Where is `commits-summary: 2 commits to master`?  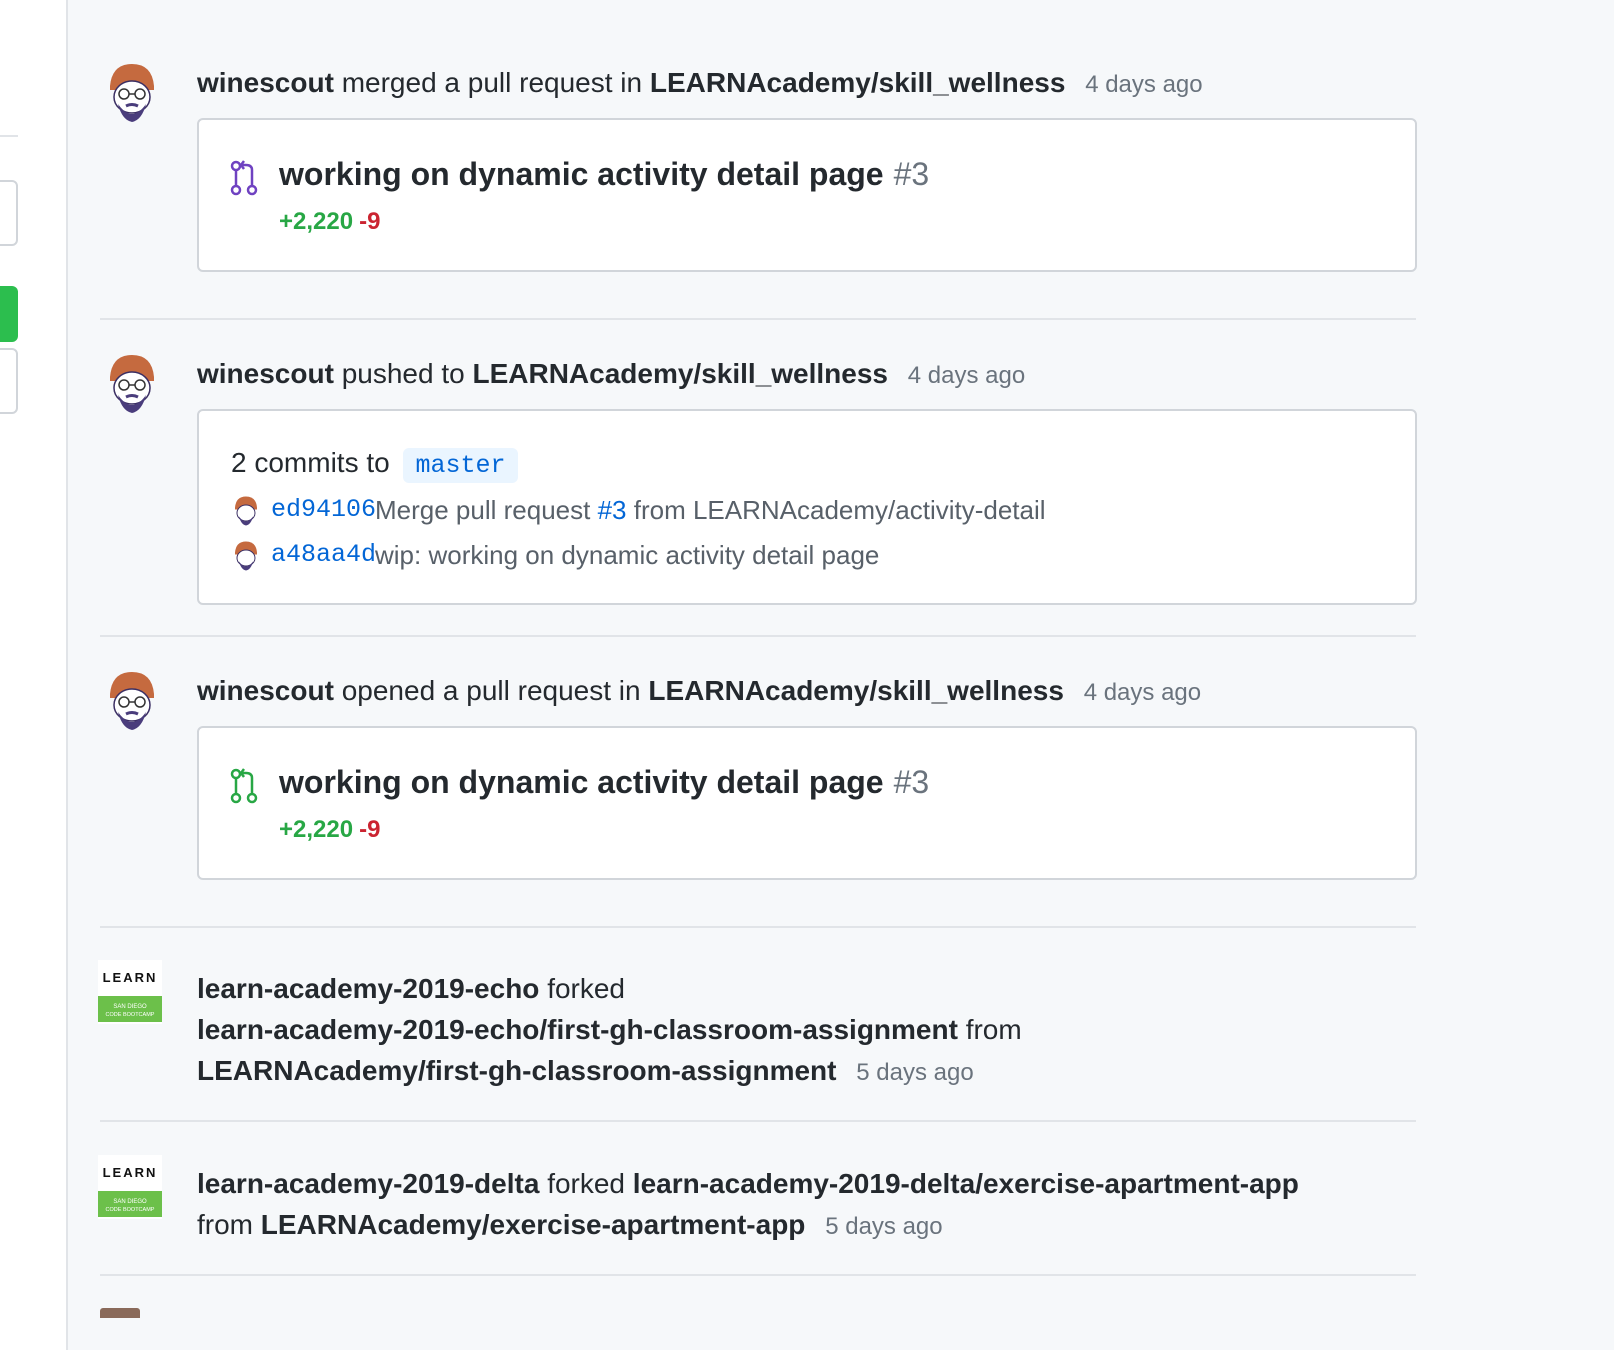 commits-summary: 2 commits to master is located at coordinates (374, 465).